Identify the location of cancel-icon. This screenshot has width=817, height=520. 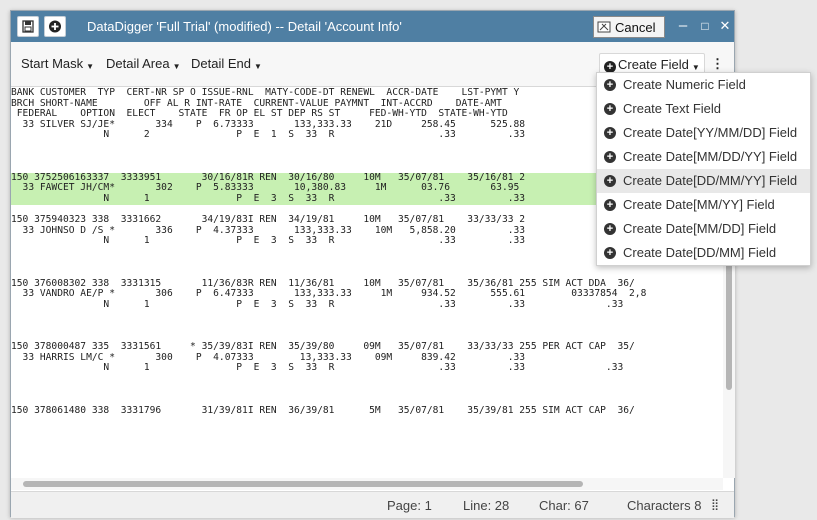
(604, 27).